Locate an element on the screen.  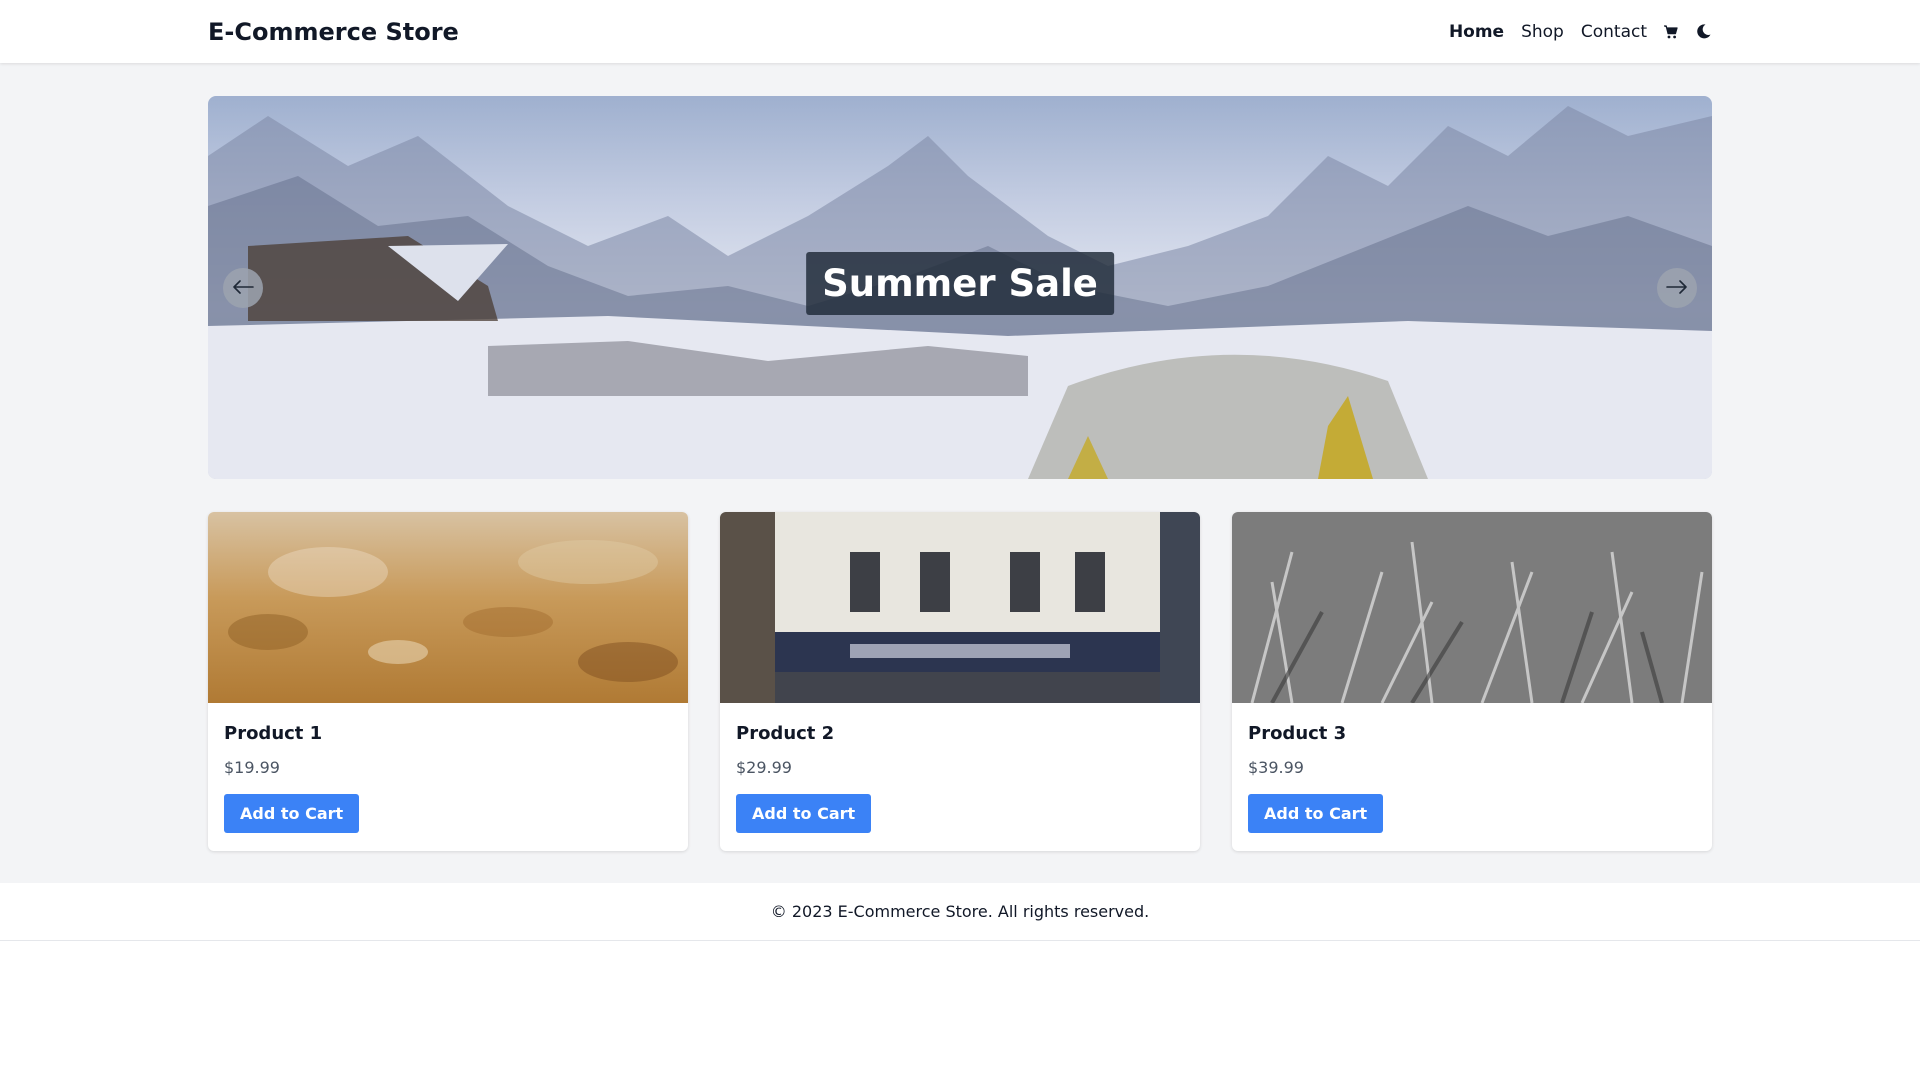
arrow-left-icon is located at coordinates (243, 288).